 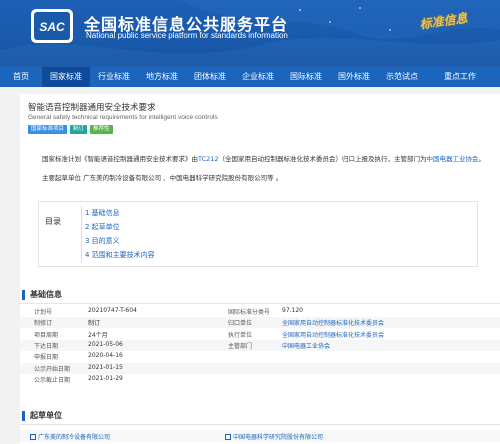 What do you see at coordinates (94, 324) in the screenshot?
I see `info-value: 制订` at bounding box center [94, 324].